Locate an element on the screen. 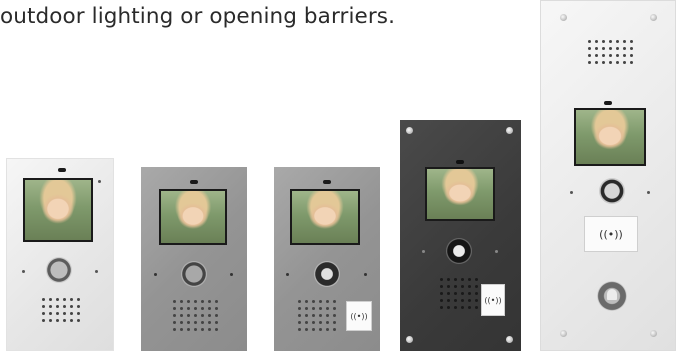  bell-icon is located at coordinates (612, 294).